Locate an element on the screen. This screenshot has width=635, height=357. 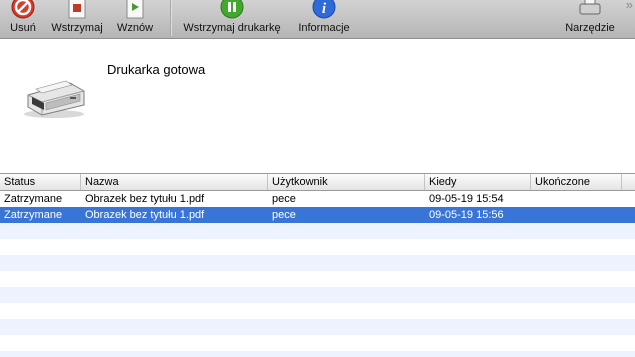
pause-printer-icon is located at coordinates (232, 9).